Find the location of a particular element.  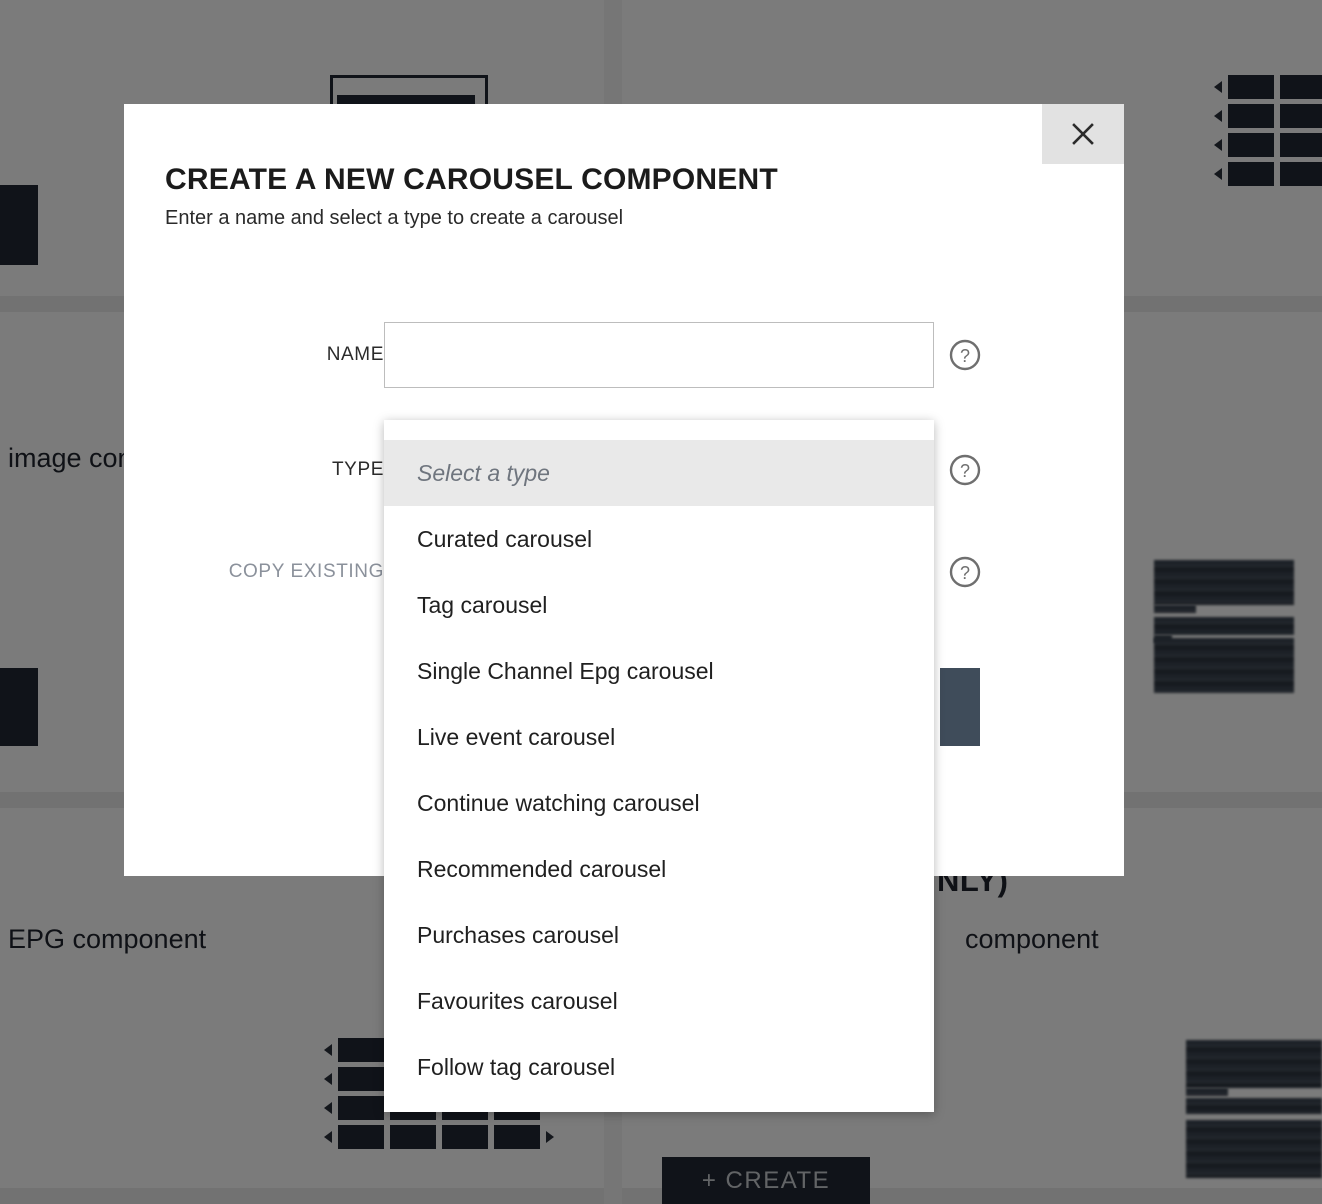

name-field-row: NAME ? is located at coordinates (624, 355).